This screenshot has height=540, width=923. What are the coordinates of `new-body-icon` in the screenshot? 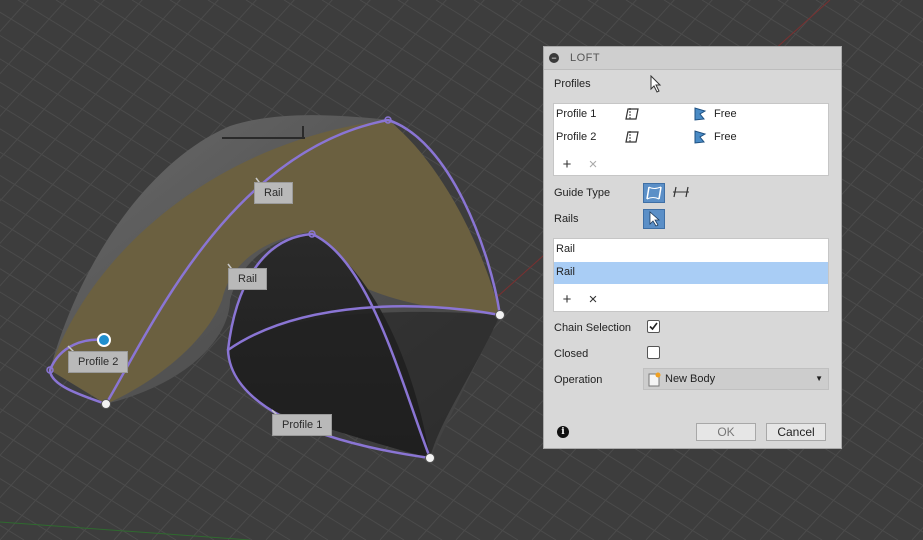 It's located at (654, 379).